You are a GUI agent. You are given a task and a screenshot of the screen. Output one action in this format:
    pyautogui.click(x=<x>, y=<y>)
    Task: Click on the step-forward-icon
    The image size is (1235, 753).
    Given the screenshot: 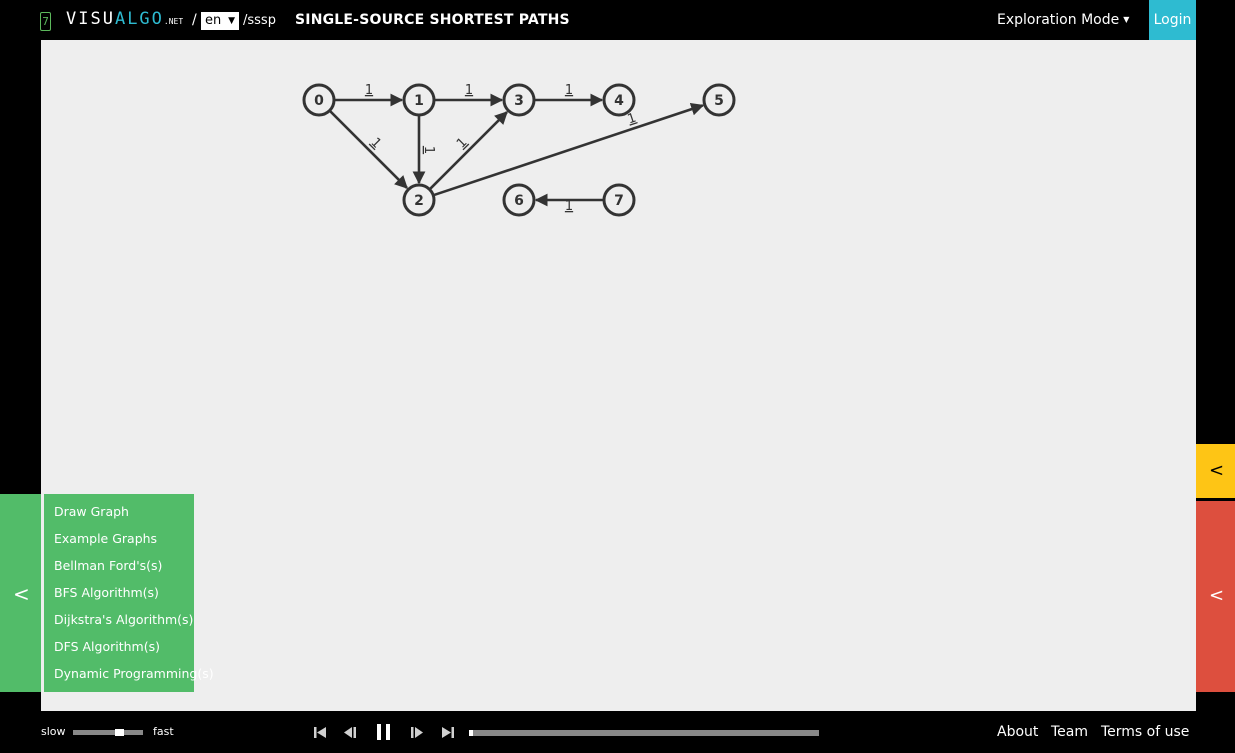 What is the action you would take?
    pyautogui.click(x=417, y=732)
    